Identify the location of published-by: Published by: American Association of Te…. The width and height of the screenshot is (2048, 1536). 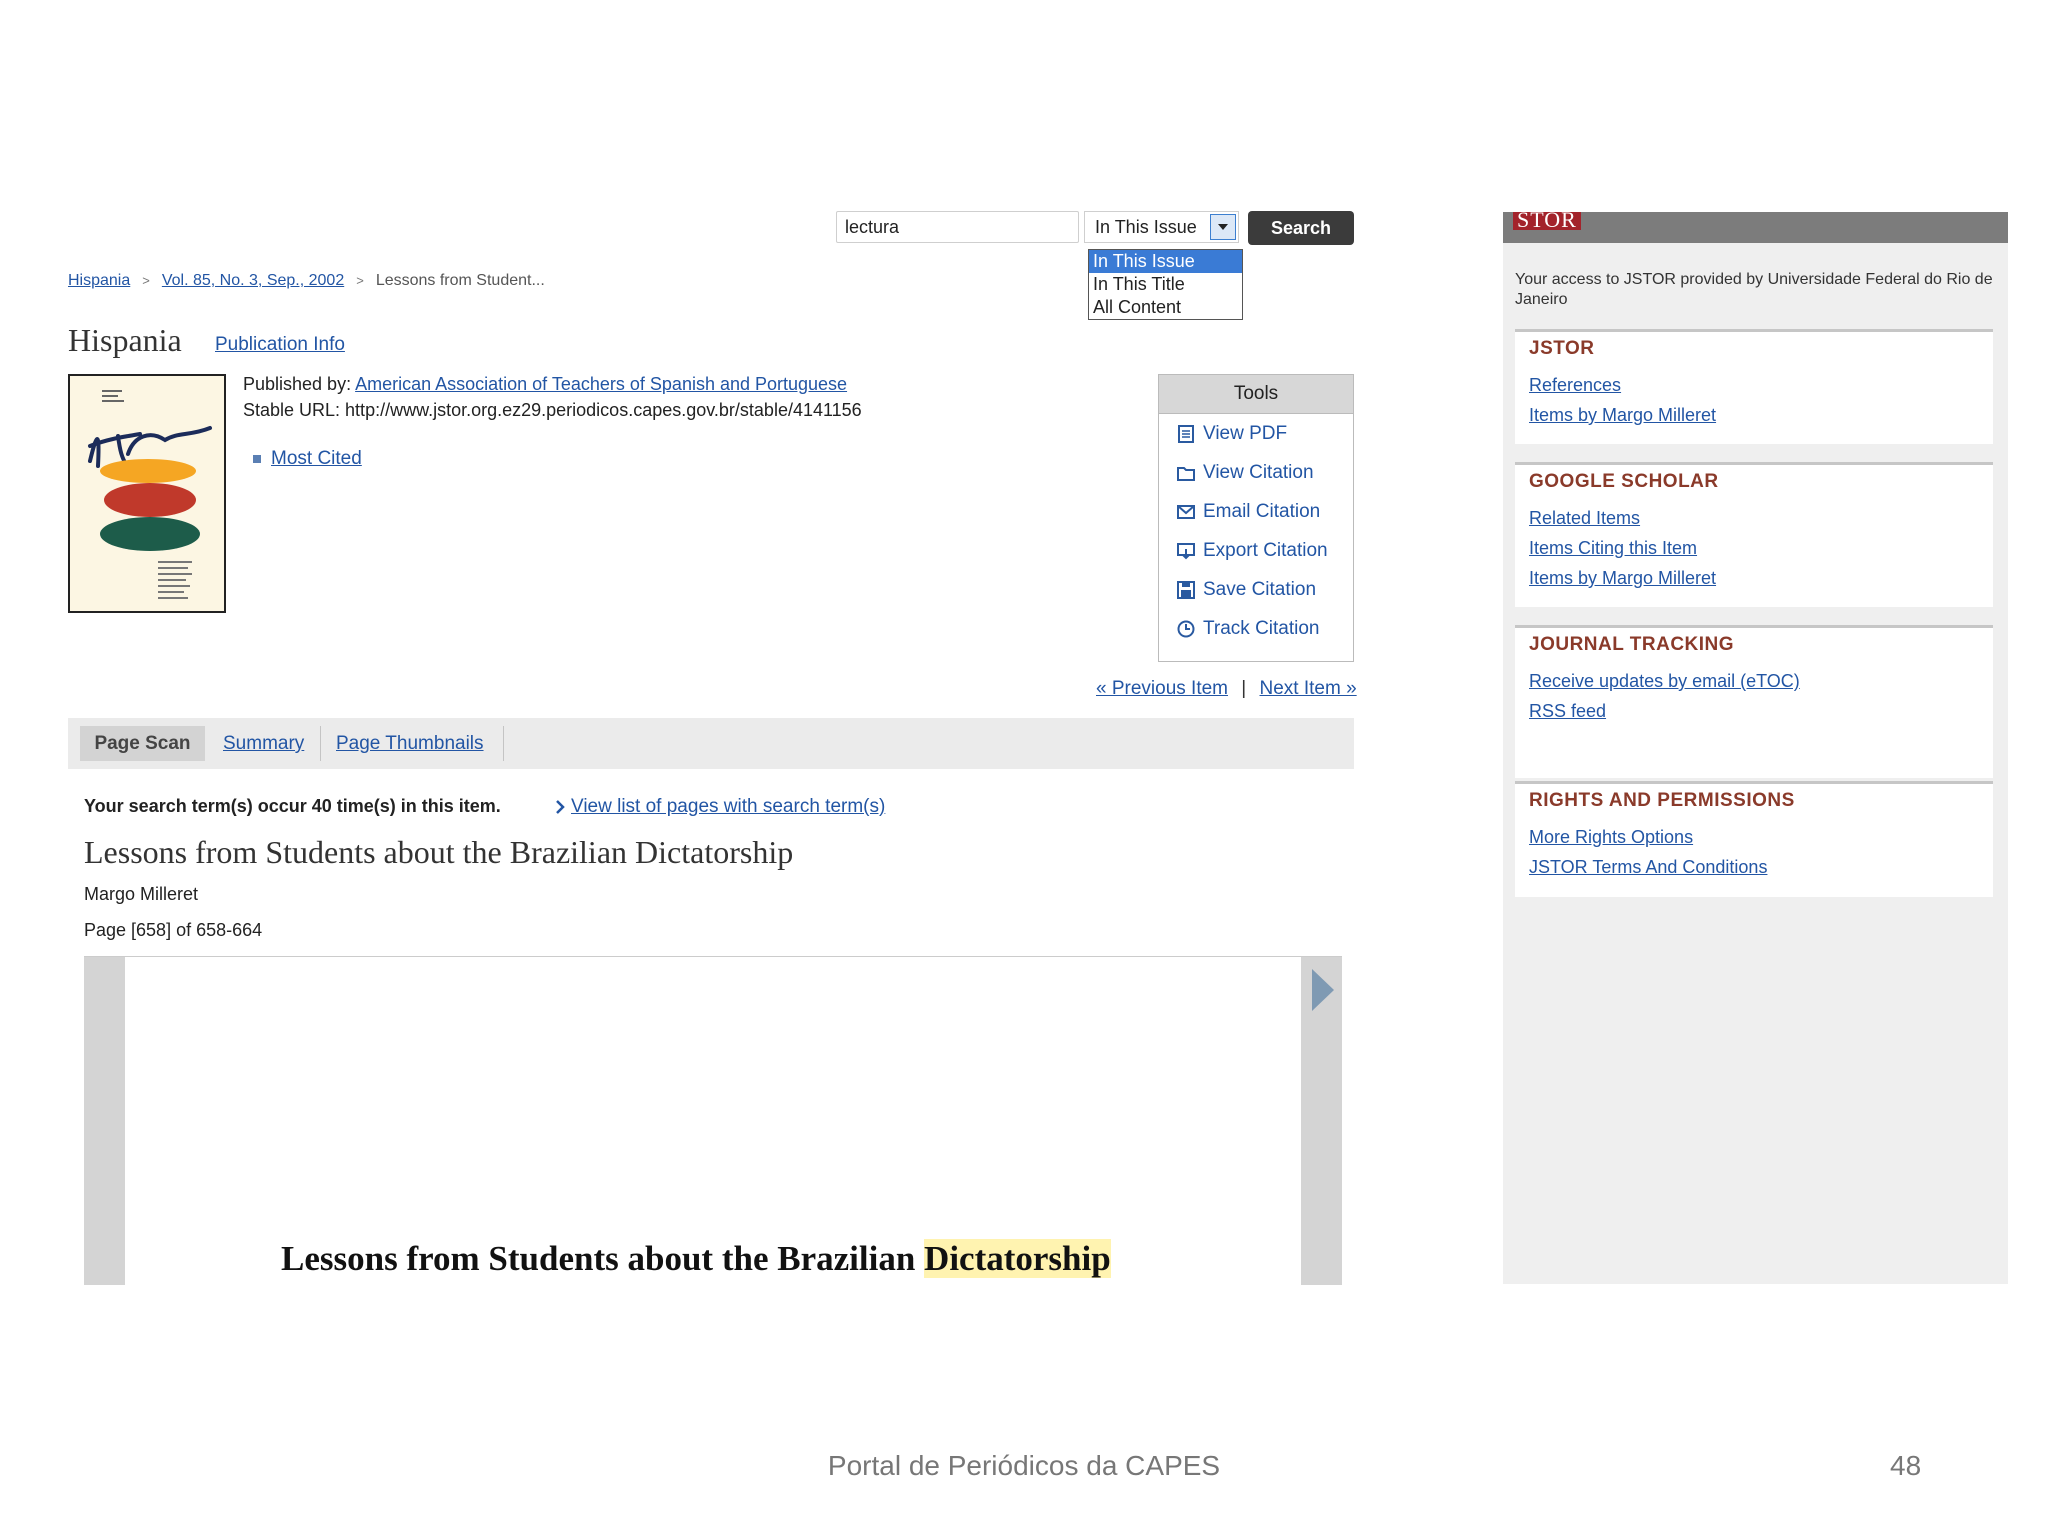
(545, 384).